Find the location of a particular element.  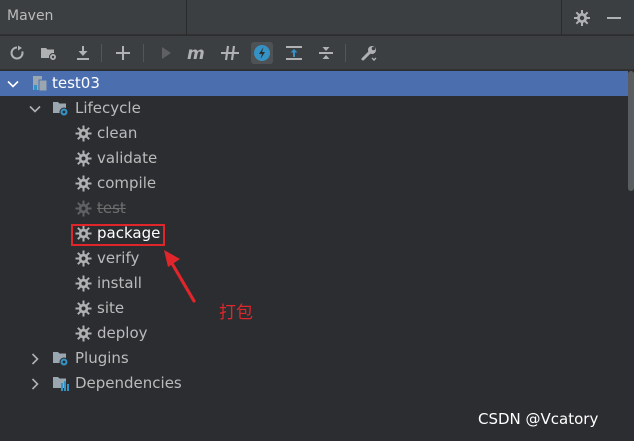

project-label: test03 is located at coordinates (76, 83).